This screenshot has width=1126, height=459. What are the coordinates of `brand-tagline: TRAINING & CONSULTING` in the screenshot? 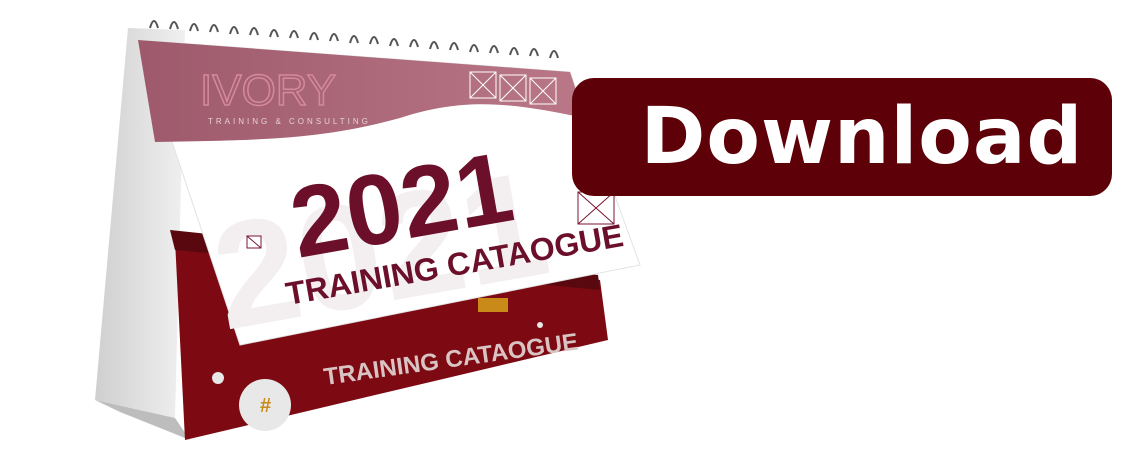 It's located at (289, 121).